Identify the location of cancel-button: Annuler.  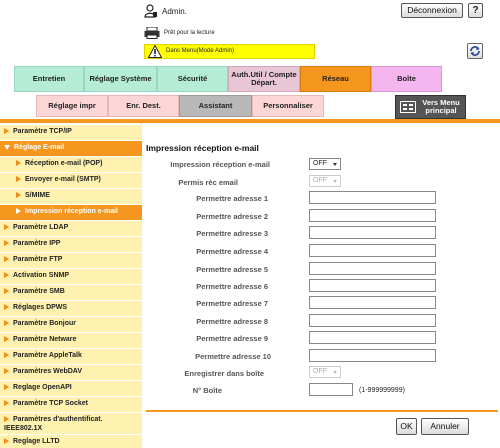
(445, 426).